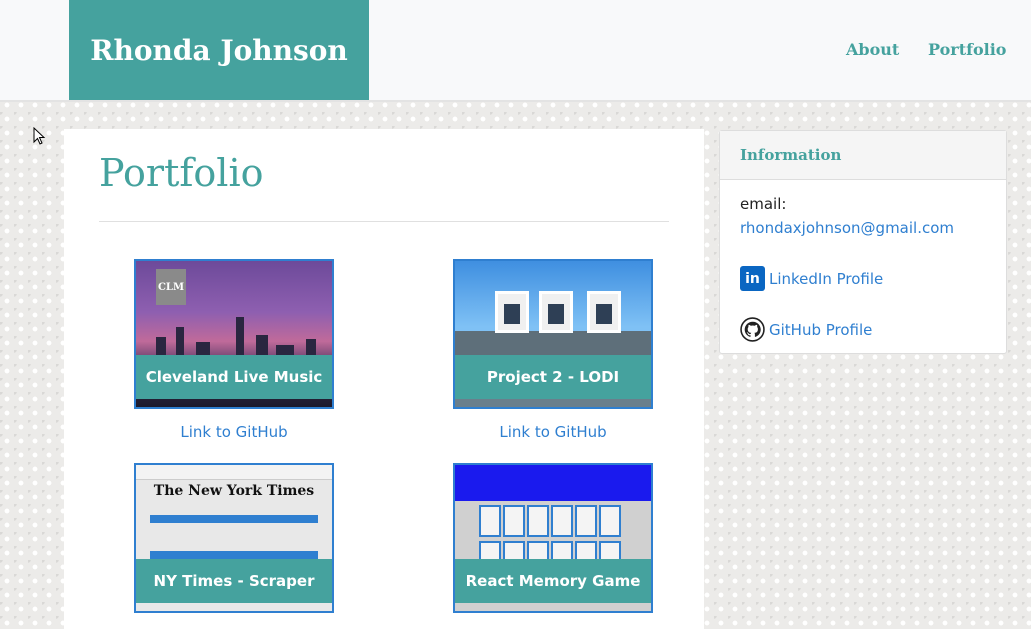 The width and height of the screenshot is (1031, 629). Describe the element at coordinates (181, 173) in the screenshot. I see `page-title: Portfolio` at that location.